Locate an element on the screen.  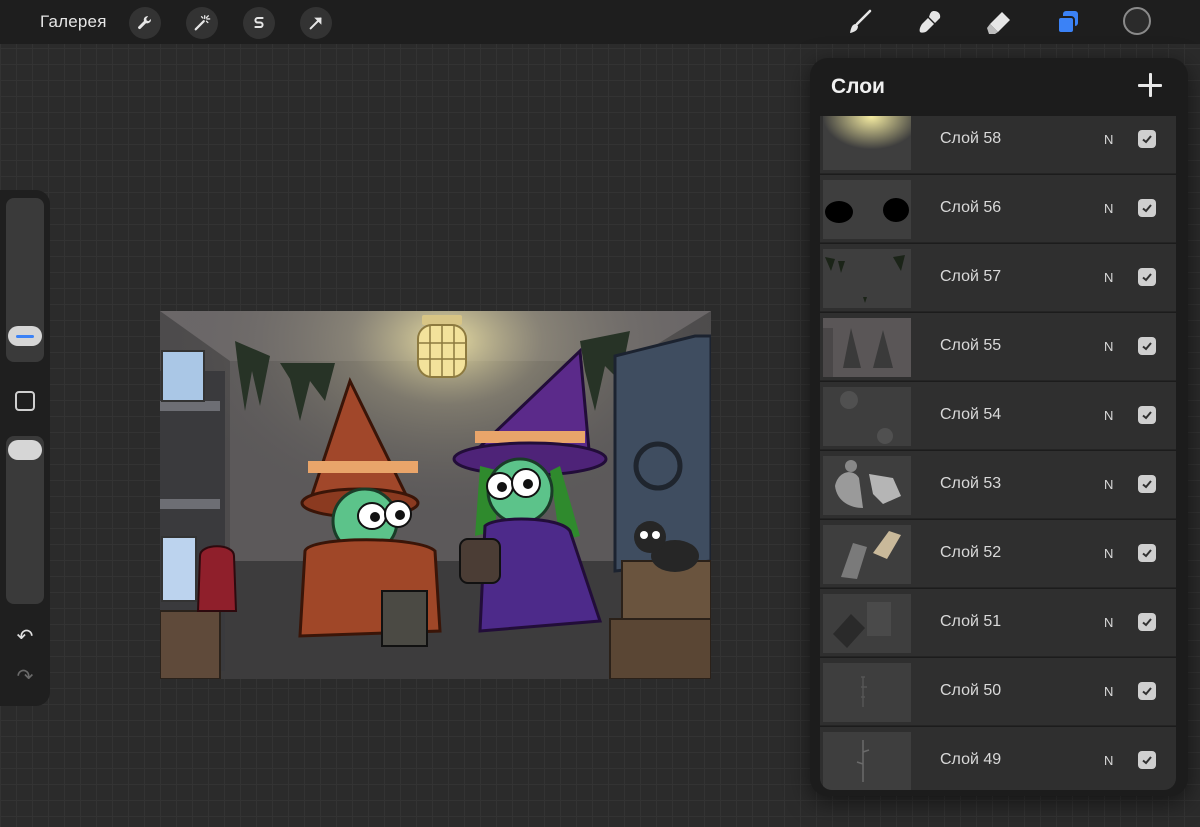
wrench-icon is located at coordinates (145, 23).